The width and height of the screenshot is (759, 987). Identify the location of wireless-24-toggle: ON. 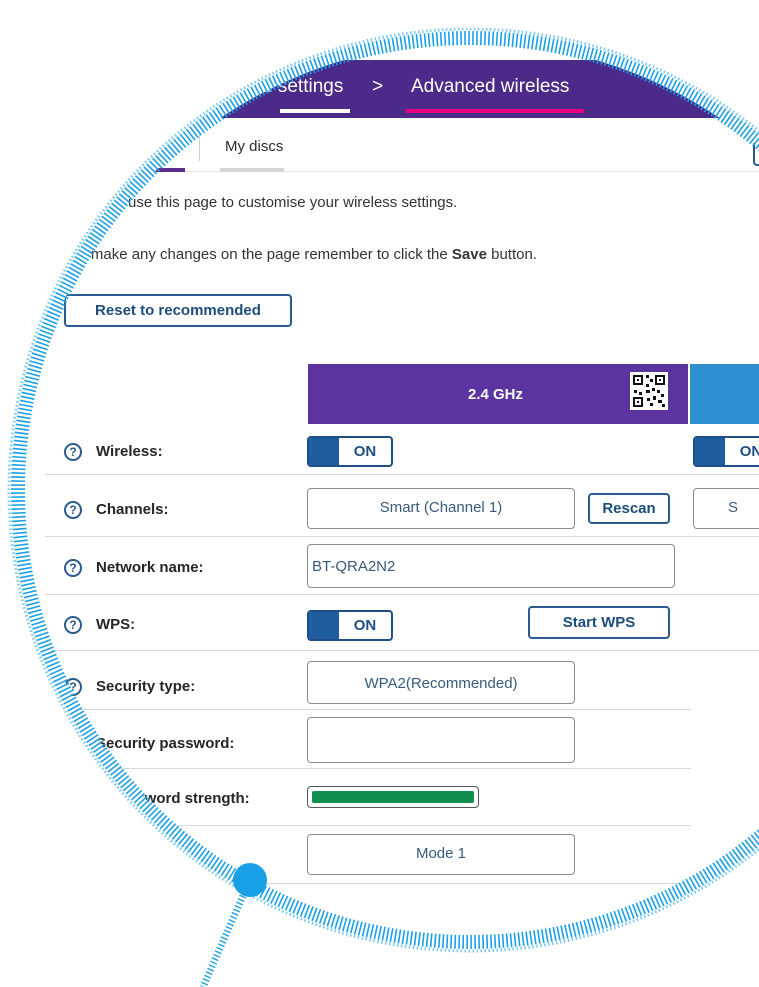
(350, 451).